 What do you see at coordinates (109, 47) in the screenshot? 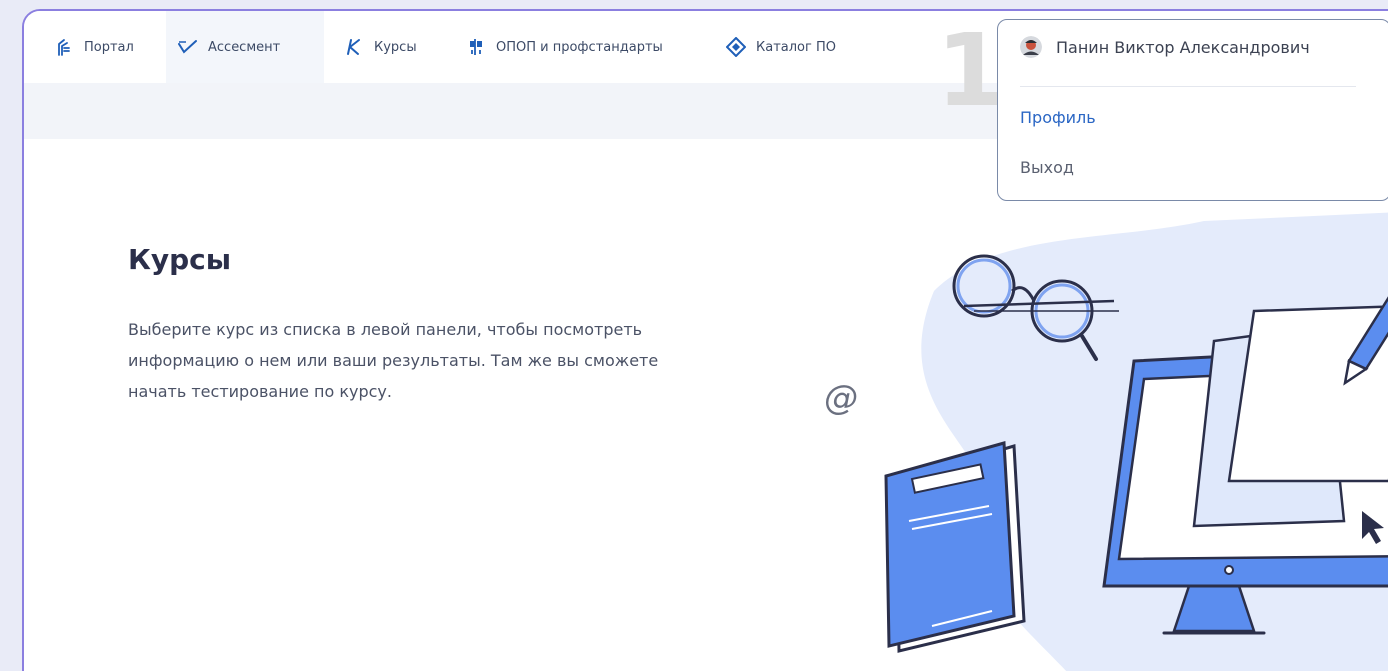
I see `nav-label: Портал` at bounding box center [109, 47].